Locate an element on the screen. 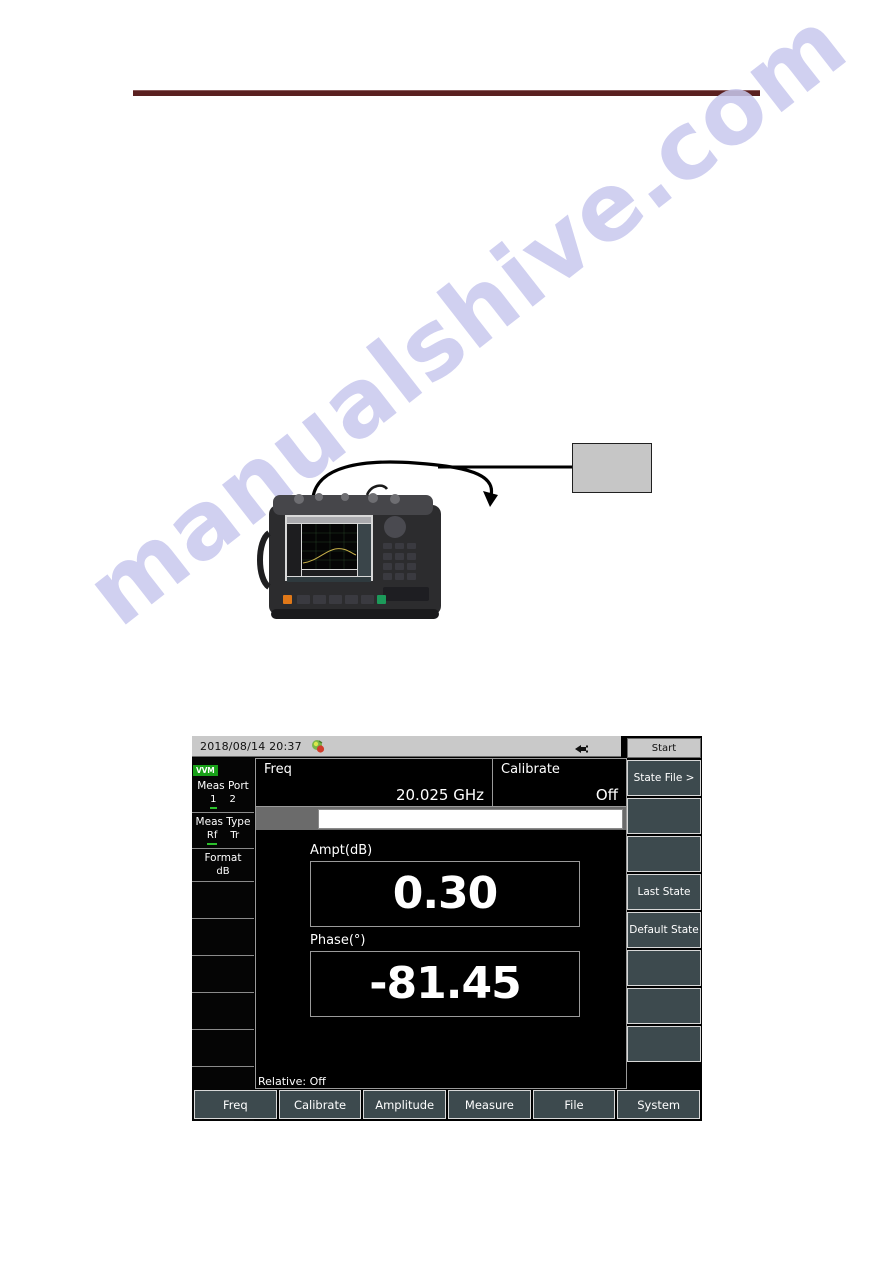  softkey-default-state: Default State is located at coordinates (664, 930).